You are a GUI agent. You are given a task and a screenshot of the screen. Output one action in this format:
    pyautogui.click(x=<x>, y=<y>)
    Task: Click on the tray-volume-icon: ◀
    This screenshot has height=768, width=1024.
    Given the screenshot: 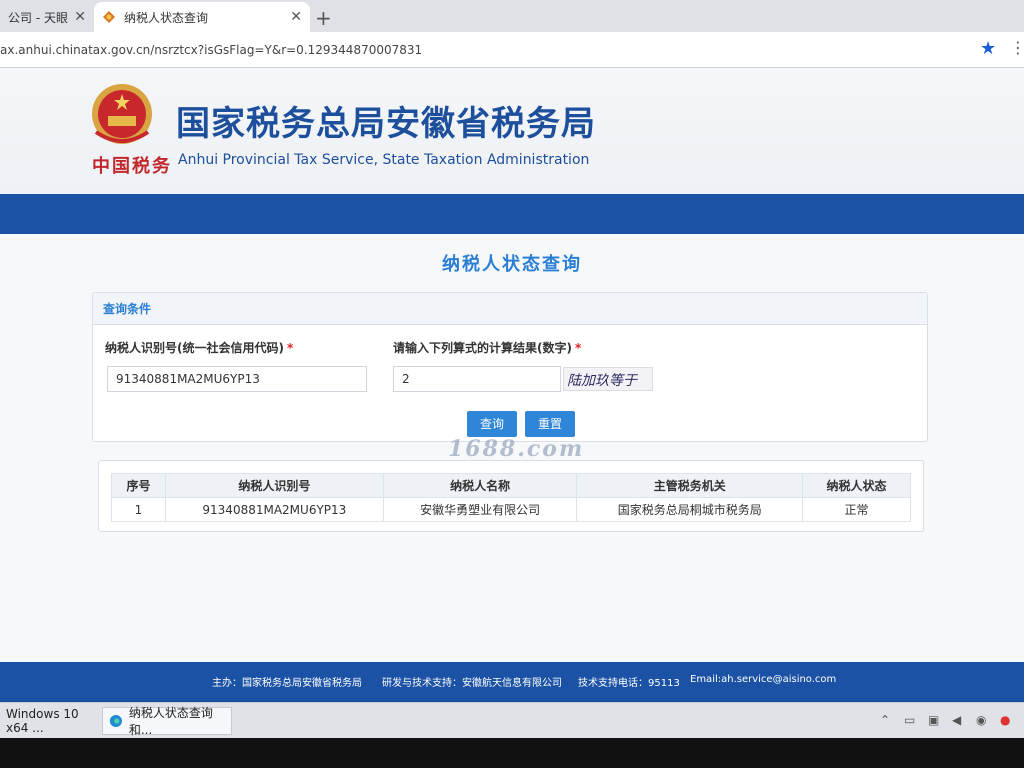 What is the action you would take?
    pyautogui.click(x=956, y=720)
    